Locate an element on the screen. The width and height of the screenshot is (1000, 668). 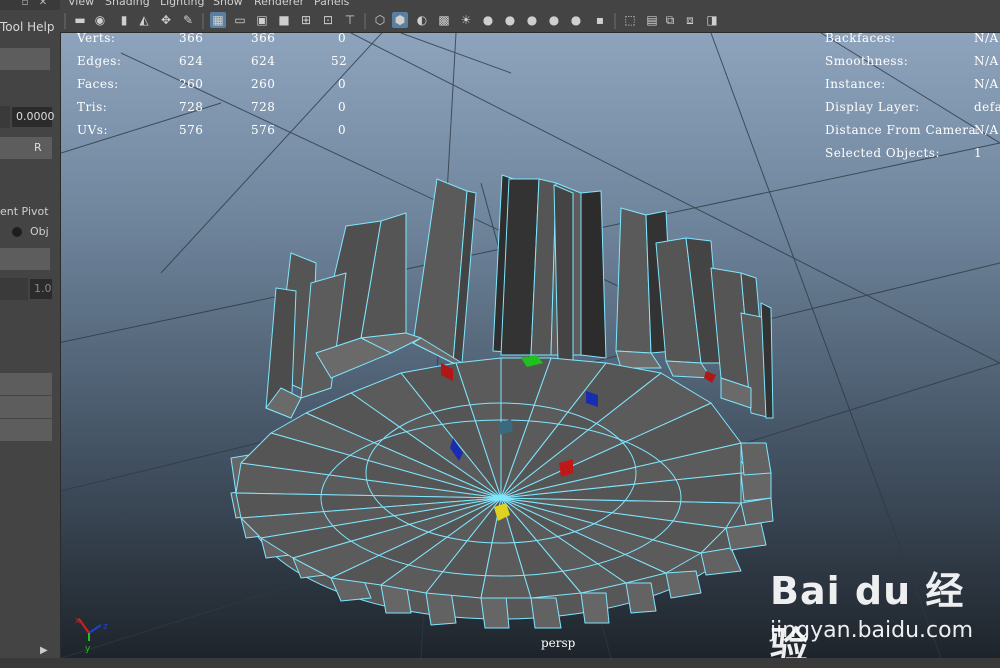
wireframe-on-shaded-icon: ◐ is located at coordinates (422, 20).